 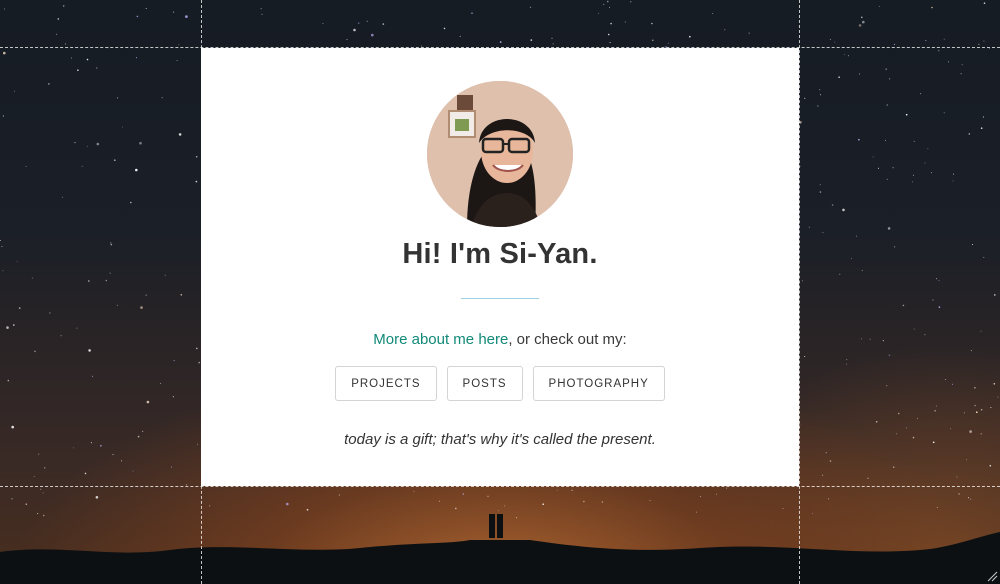 I want to click on projects-button: PROJECTS, so click(x=386, y=383).